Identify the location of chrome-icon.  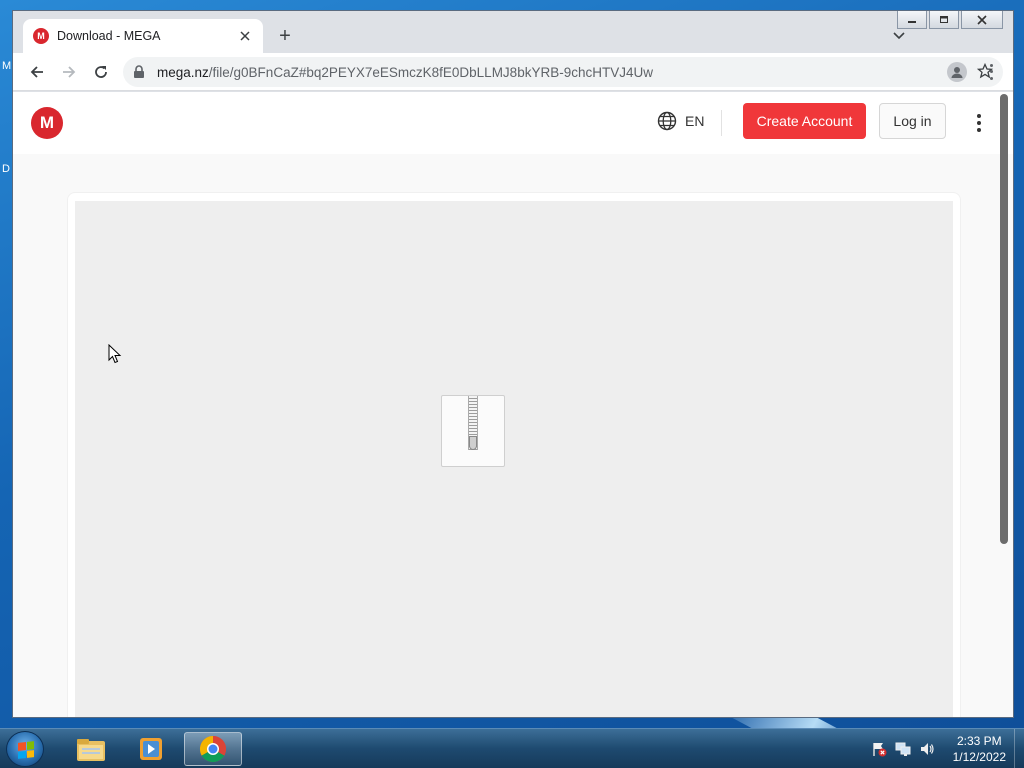
(213, 749).